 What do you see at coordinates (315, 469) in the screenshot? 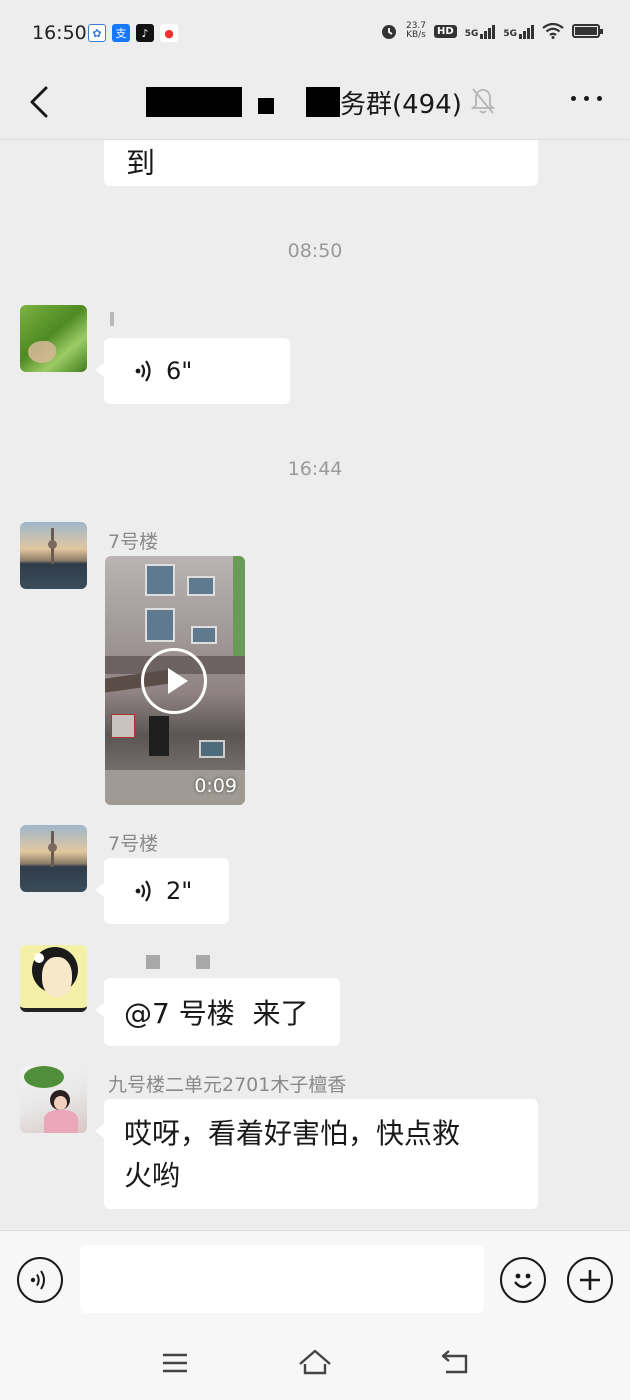
I see `timestamp: 16:44` at bounding box center [315, 469].